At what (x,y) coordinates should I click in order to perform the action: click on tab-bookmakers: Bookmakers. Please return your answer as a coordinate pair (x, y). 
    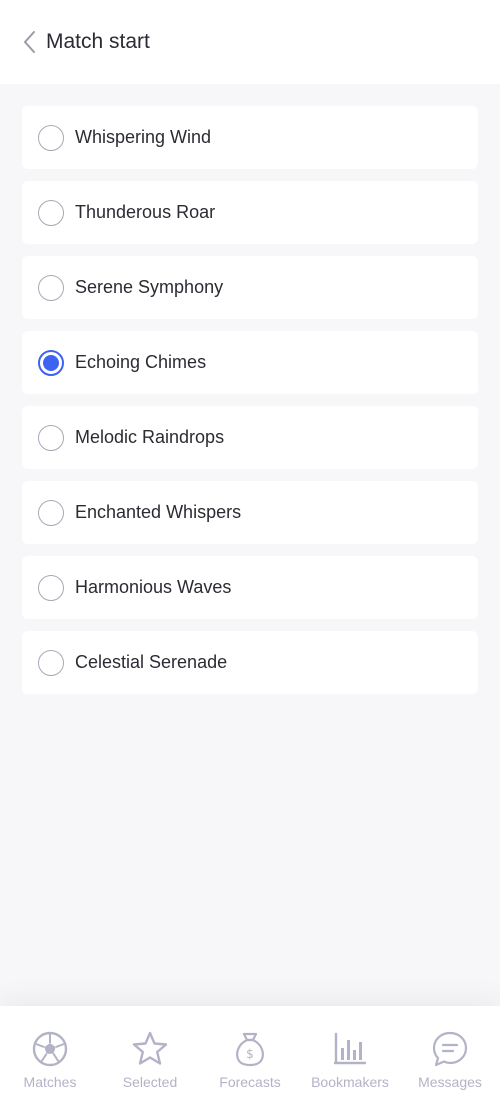
    Looking at the image, I should click on (350, 1053).